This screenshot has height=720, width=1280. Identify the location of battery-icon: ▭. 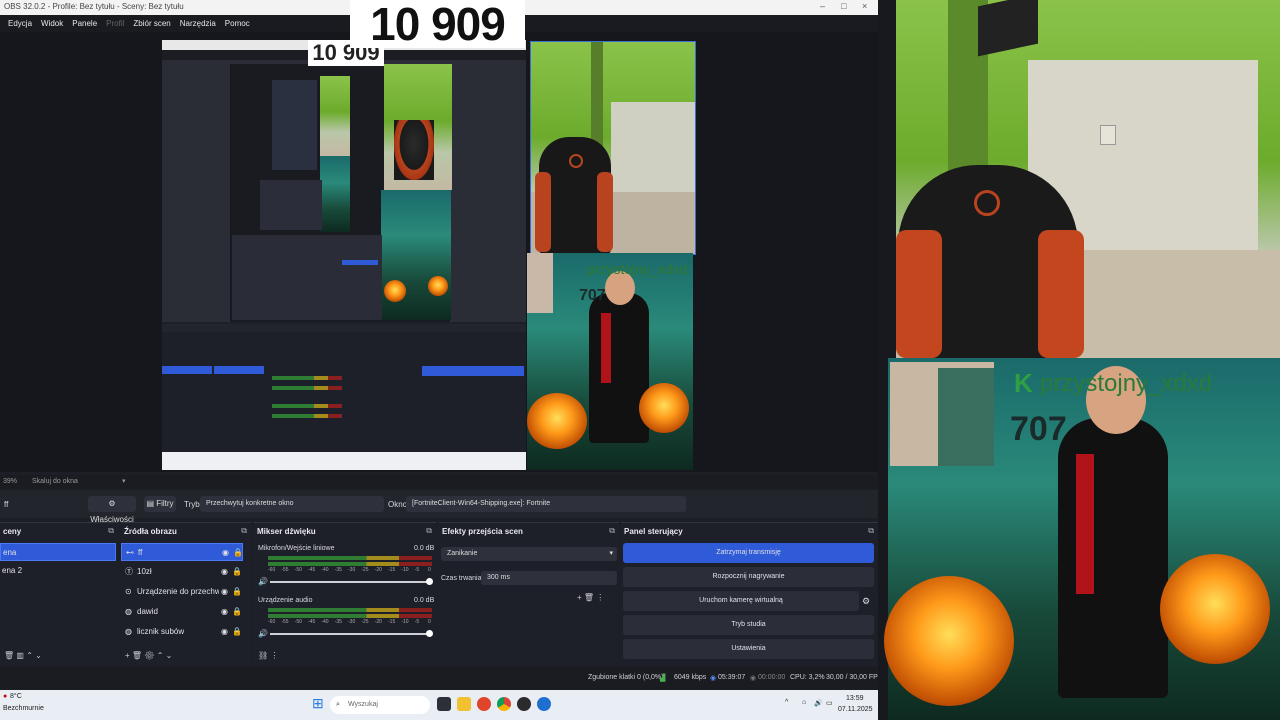
(829, 703).